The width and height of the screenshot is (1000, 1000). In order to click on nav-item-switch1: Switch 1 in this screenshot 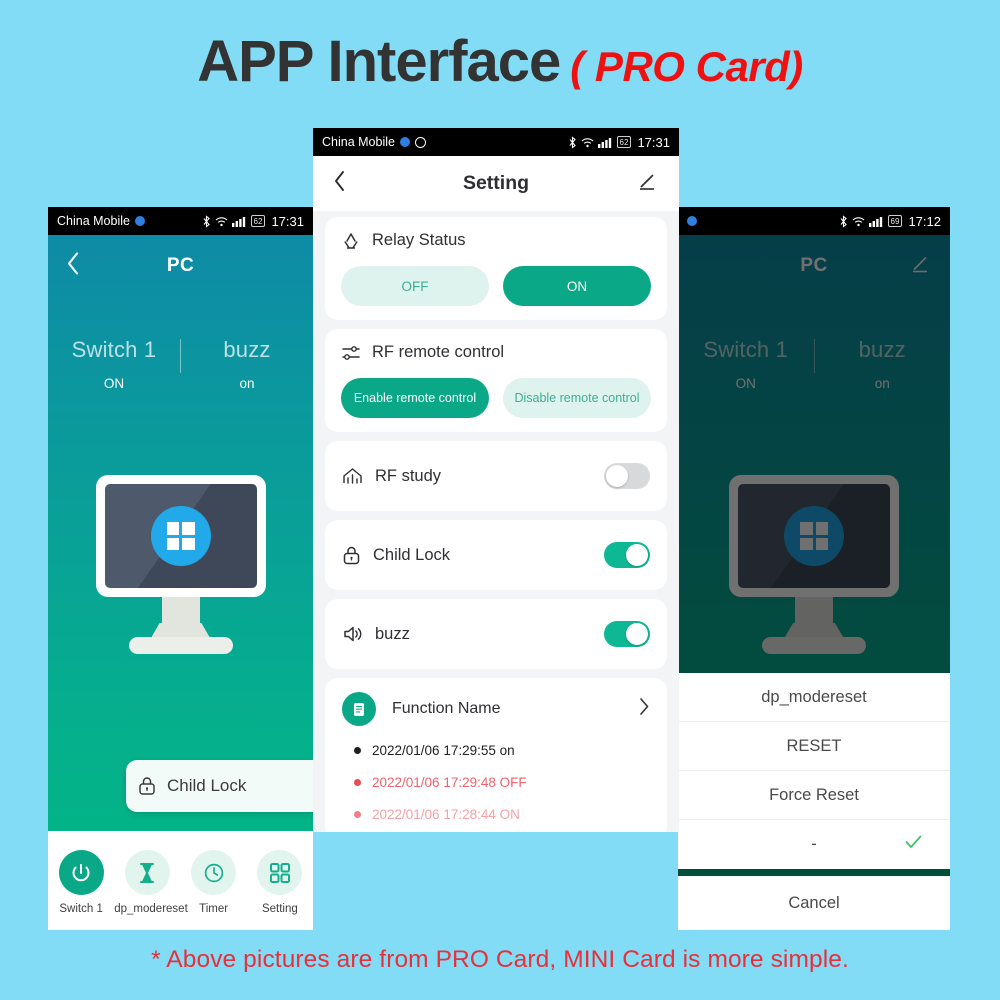, I will do `click(81, 882)`.